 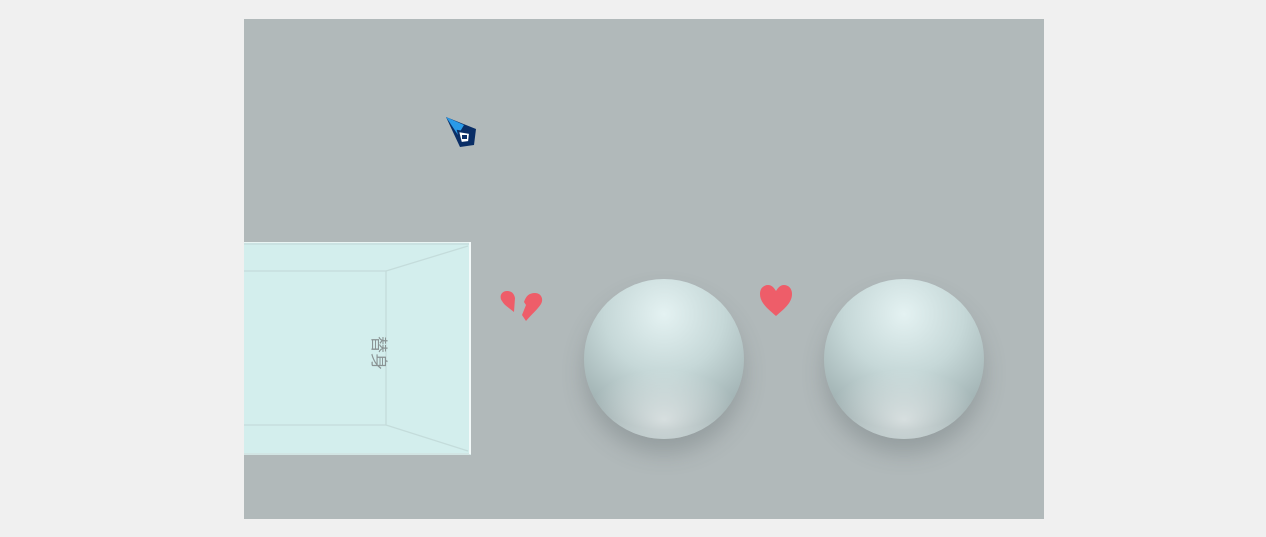 I want to click on broken-heart-icon, so click(x=521, y=306).